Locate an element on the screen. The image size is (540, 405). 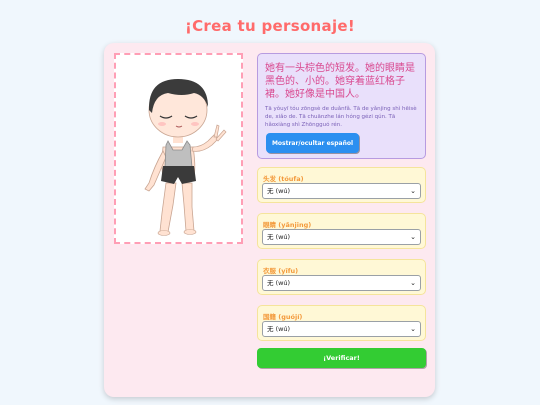
field-nationality-label: 国籍 (guójí) is located at coordinates (283, 317).